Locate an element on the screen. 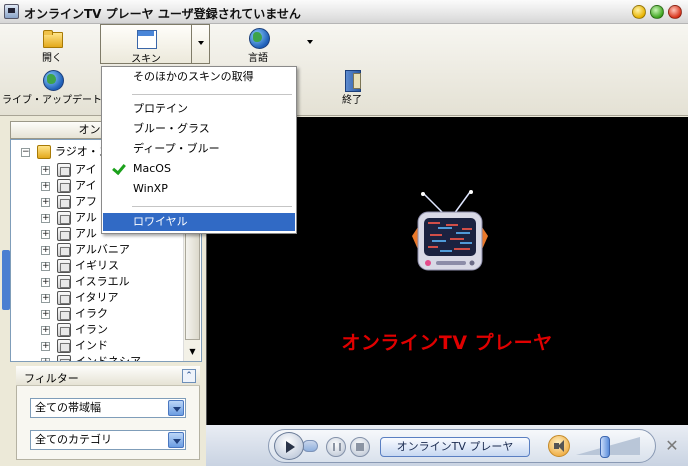 The width and height of the screenshot is (688, 466). menu-item-label: プロテイン is located at coordinates (160, 108).